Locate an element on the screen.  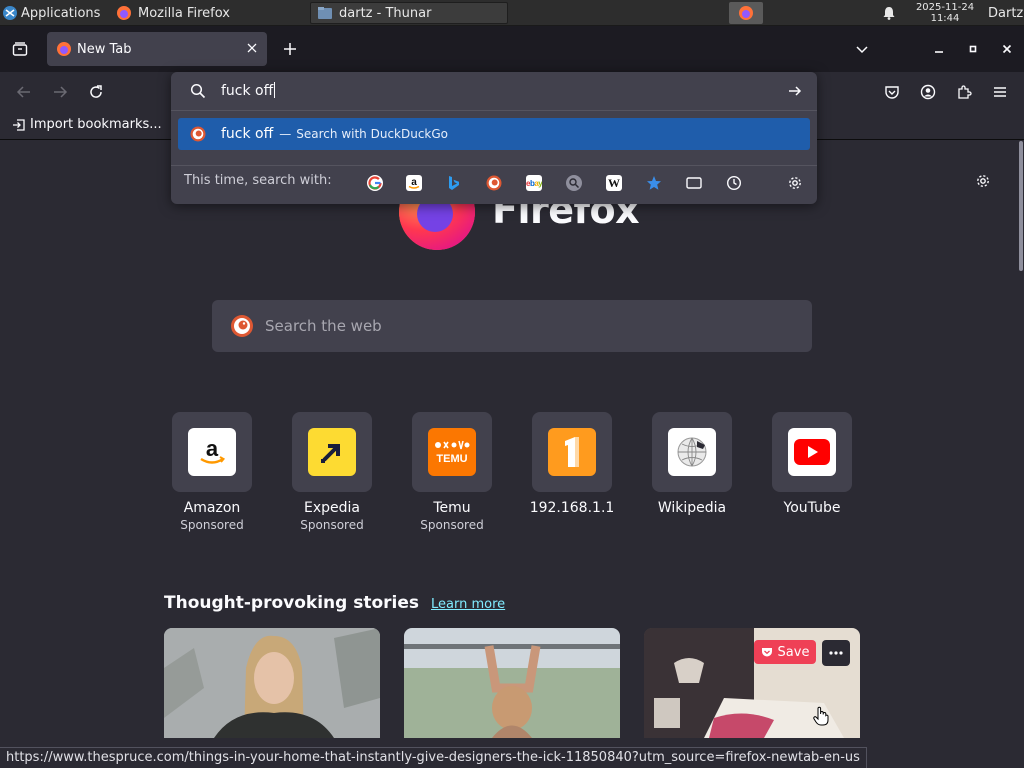
xfce-logo-icon is located at coordinates (10, 13).